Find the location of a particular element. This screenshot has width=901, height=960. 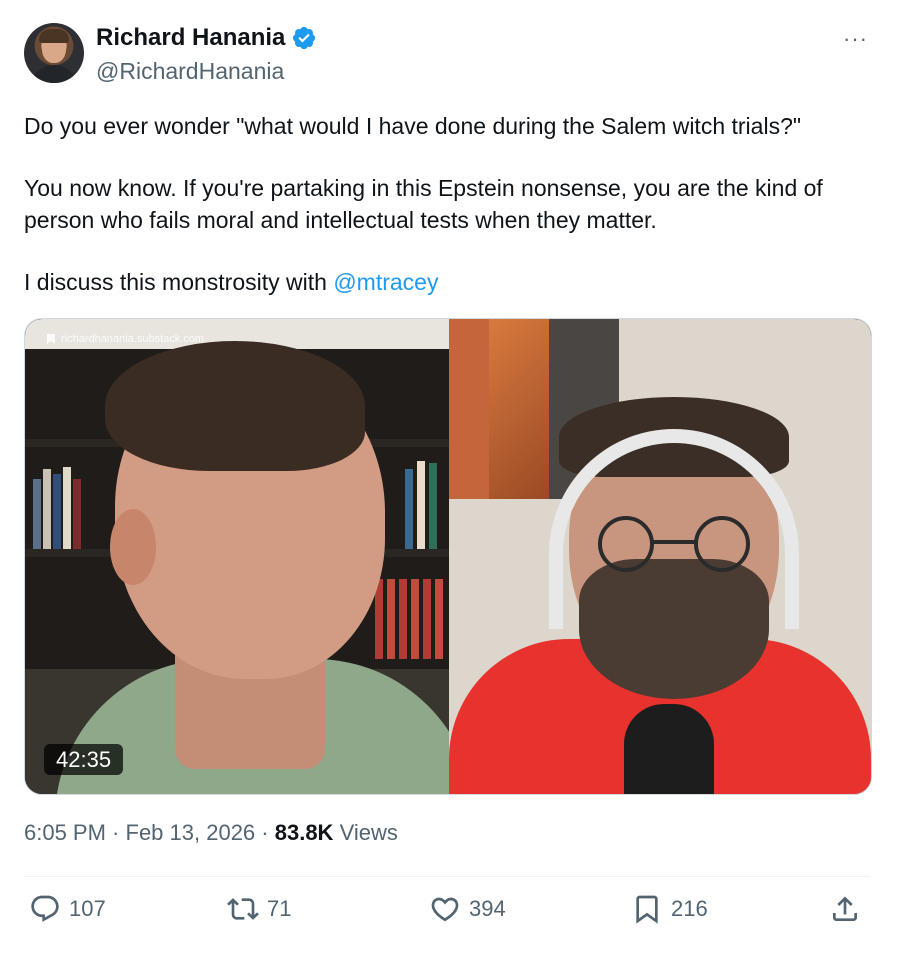

divider is located at coordinates (447, 876).